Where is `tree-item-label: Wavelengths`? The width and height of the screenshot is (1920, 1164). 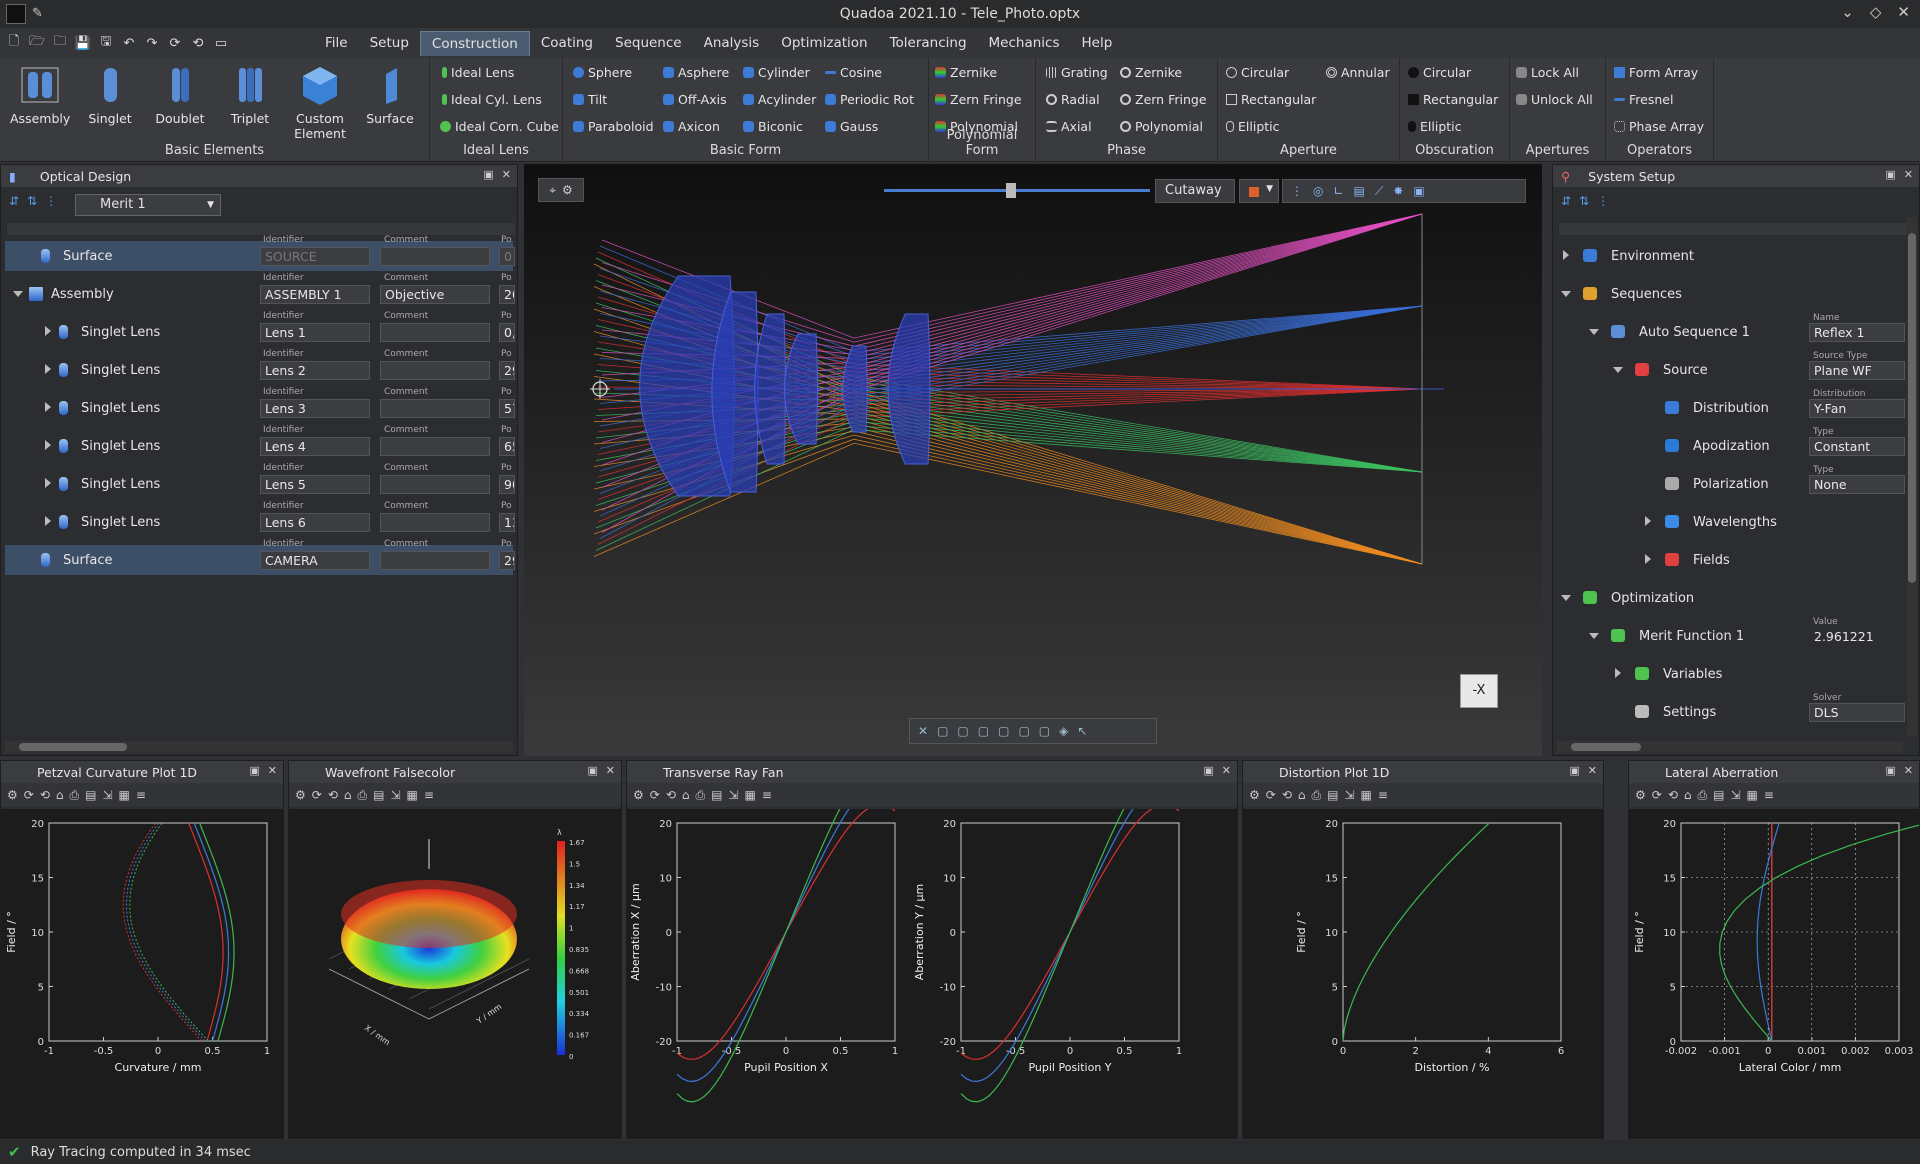
tree-item-label: Wavelengths is located at coordinates (1735, 522).